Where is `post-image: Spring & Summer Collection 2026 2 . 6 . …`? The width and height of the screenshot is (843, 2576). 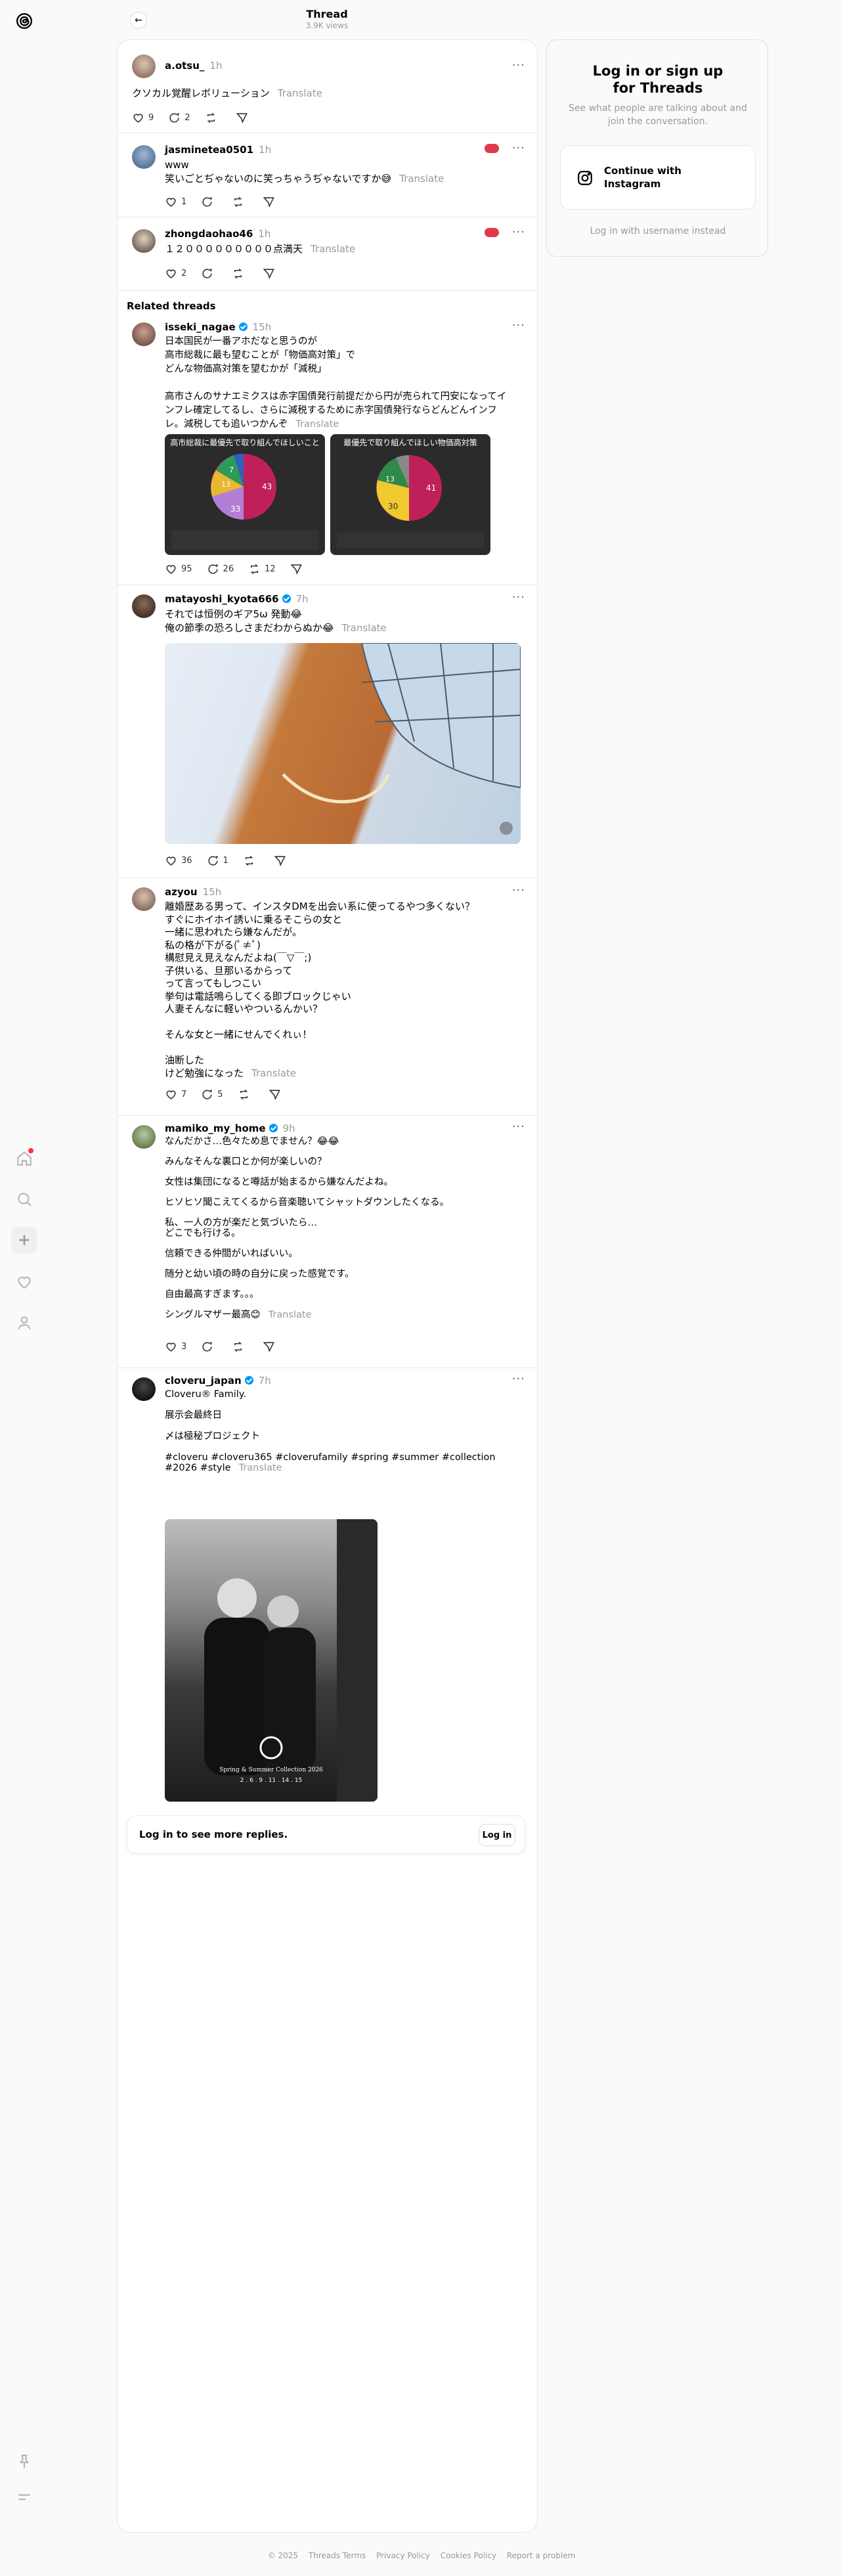
post-image: Spring & Summer Collection 2026 2 . 6 . … is located at coordinates (271, 1660).